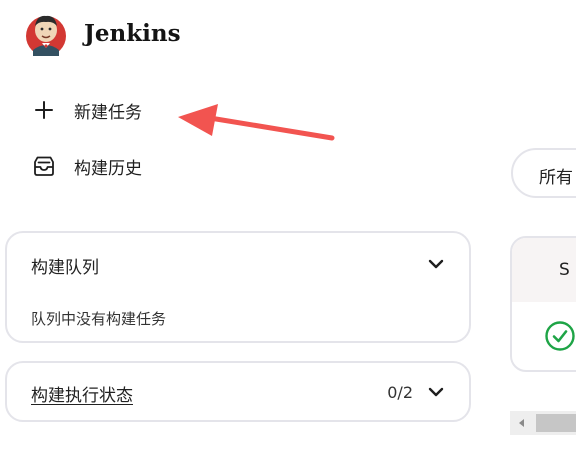  Describe the element at coordinates (46, 34) in the screenshot. I see `jenkins-logo` at that location.